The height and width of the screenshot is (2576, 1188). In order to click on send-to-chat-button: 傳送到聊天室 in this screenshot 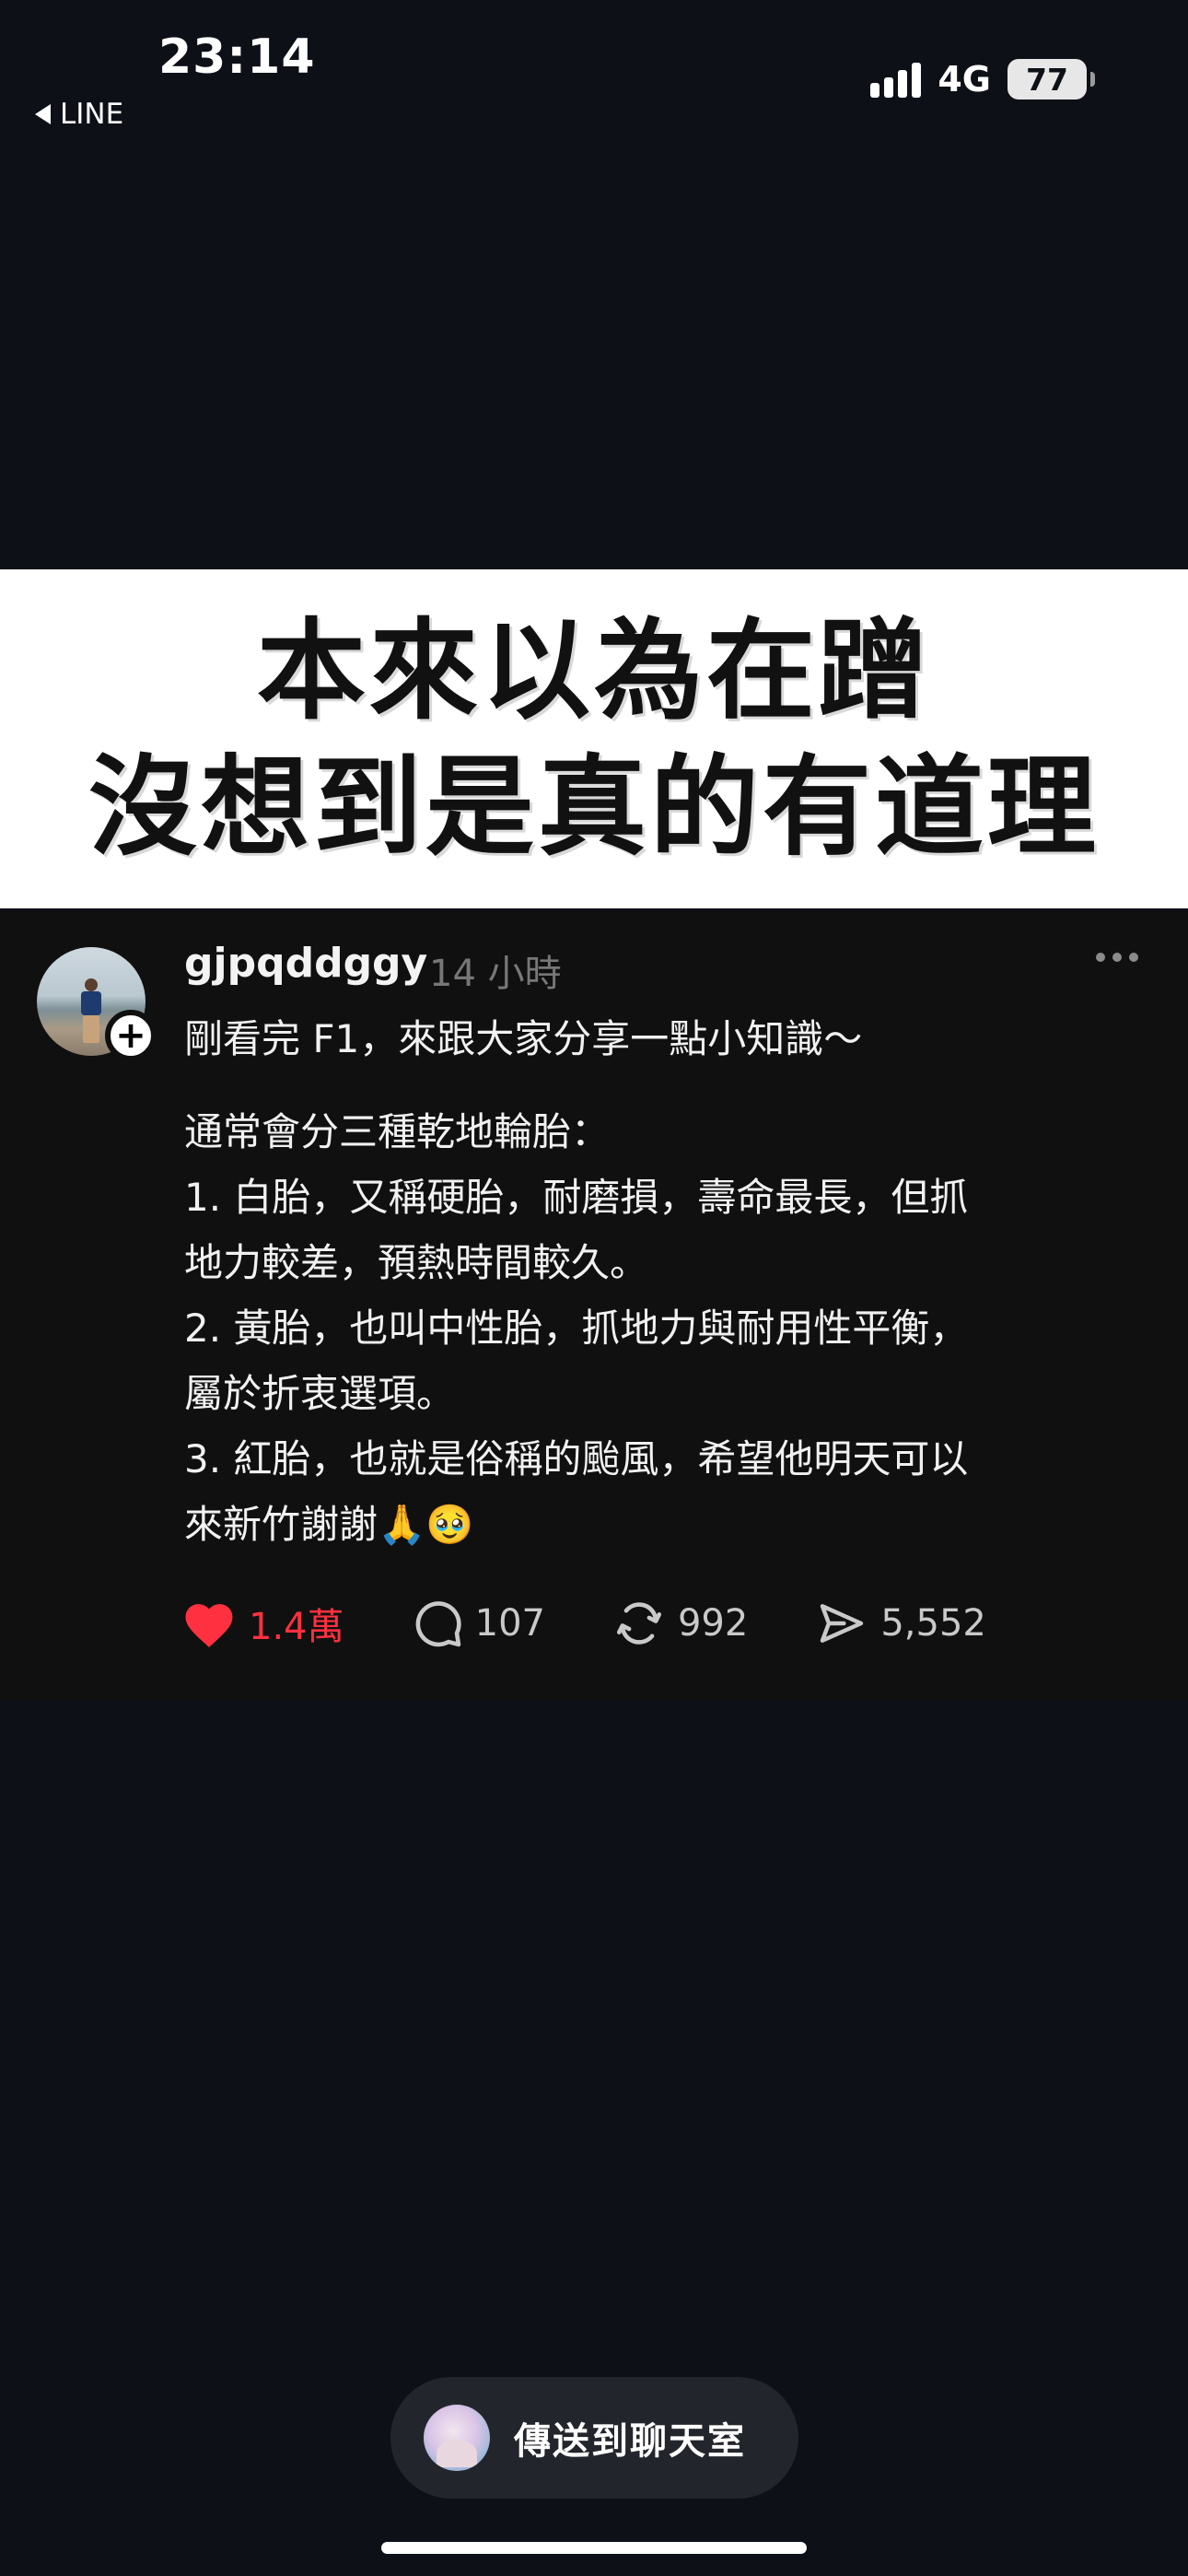, I will do `click(594, 2438)`.